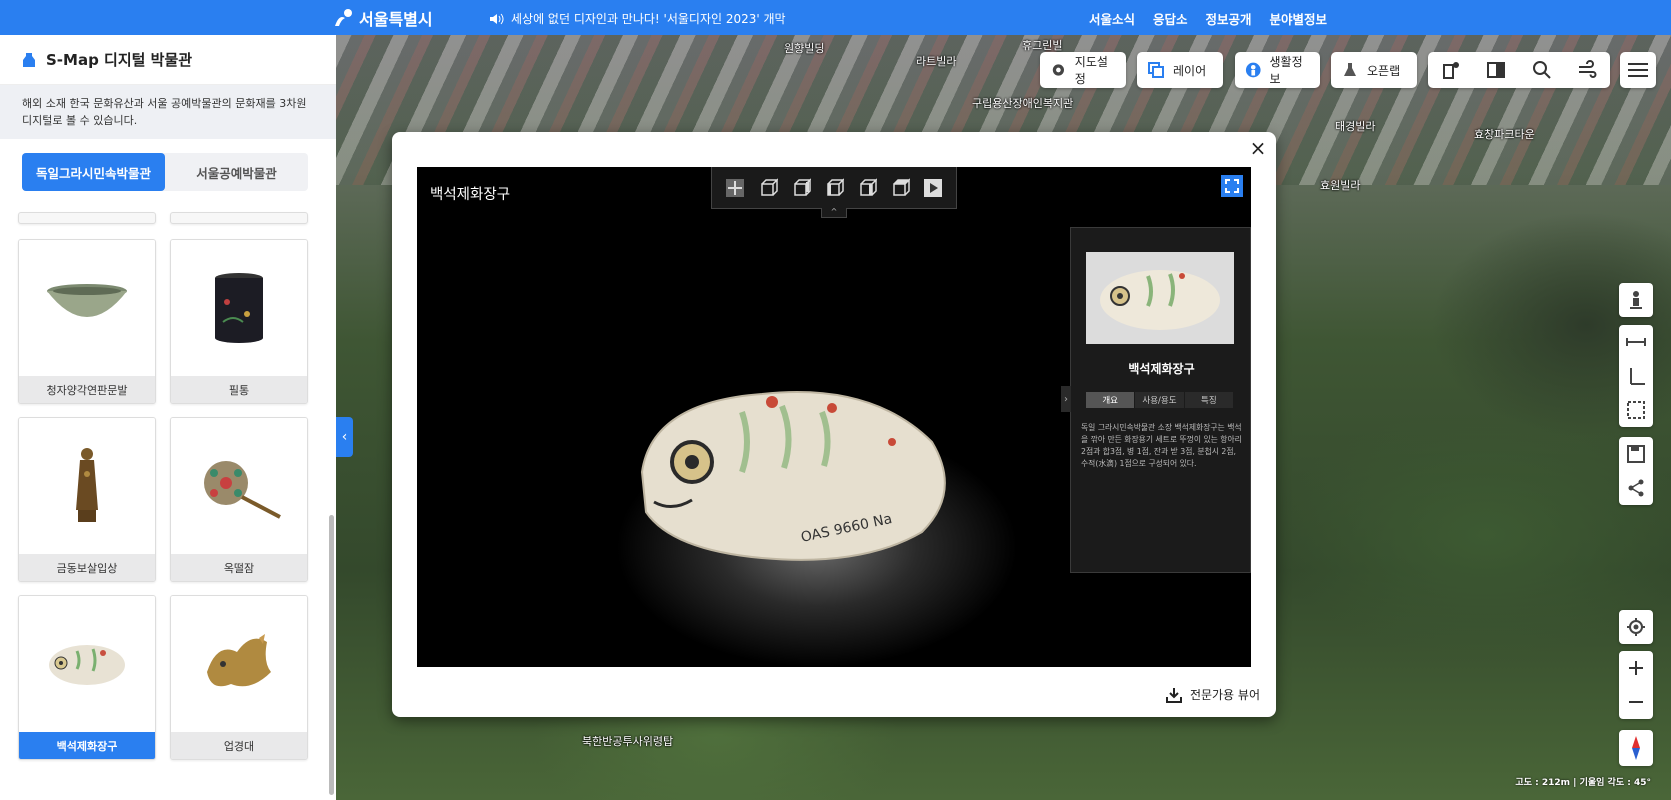 This screenshot has width=1671, height=800. Describe the element at coordinates (1224, 695) in the screenshot. I see `download-label: 전문가용 뷰어` at that location.